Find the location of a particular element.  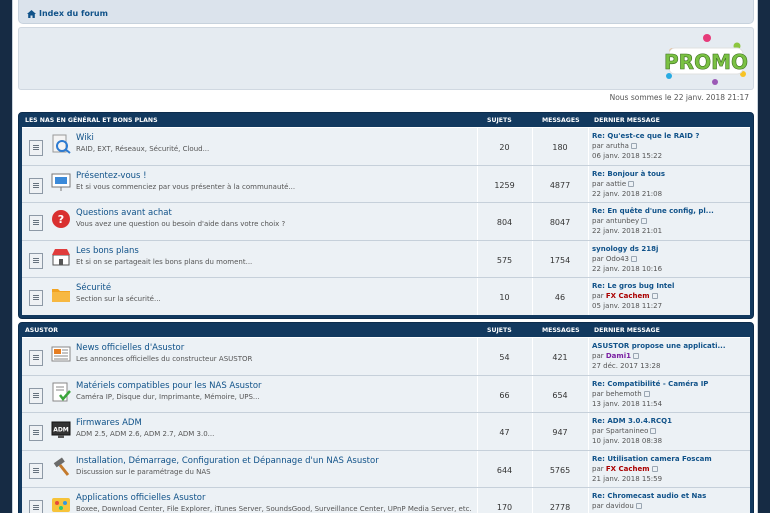

topics-count: 20 is located at coordinates (504, 147).